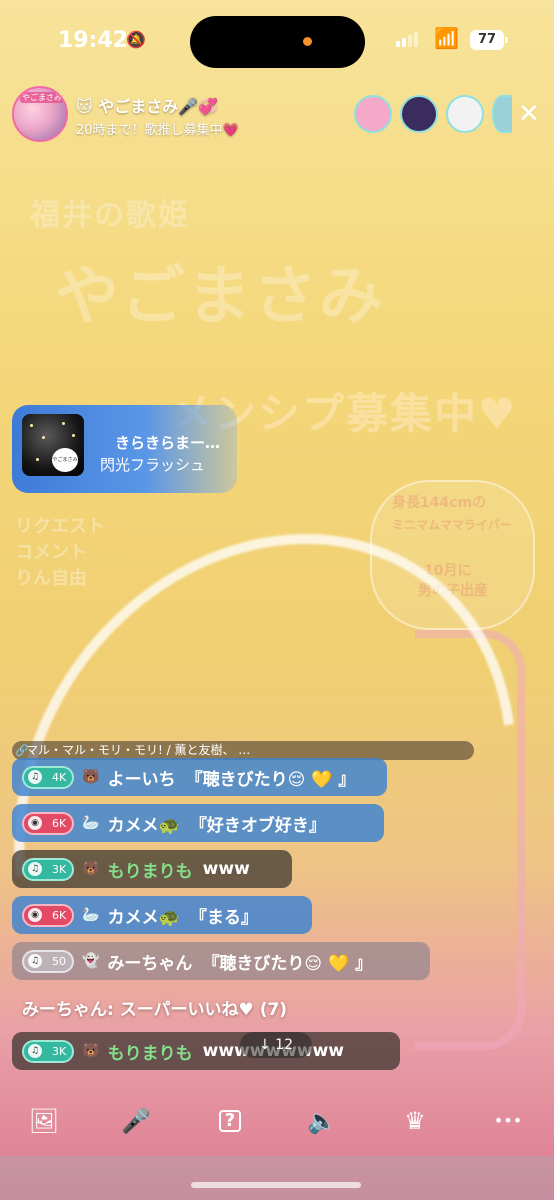 This screenshot has height=1200, width=554. What do you see at coordinates (529, 114) in the screenshot?
I see `close-icon: ✕` at bounding box center [529, 114].